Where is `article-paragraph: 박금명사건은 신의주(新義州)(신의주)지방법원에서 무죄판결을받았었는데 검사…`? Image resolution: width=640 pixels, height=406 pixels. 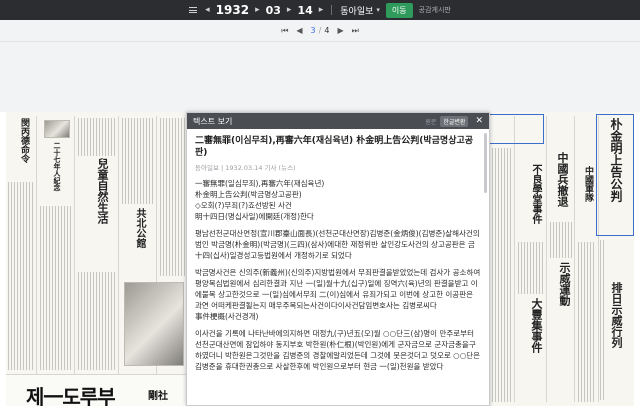 article-paragraph: 박금명사건은 신의주(新義州)(신의주)지방법원에서 무죄판결을받았었는데 검사… is located at coordinates (338, 294).